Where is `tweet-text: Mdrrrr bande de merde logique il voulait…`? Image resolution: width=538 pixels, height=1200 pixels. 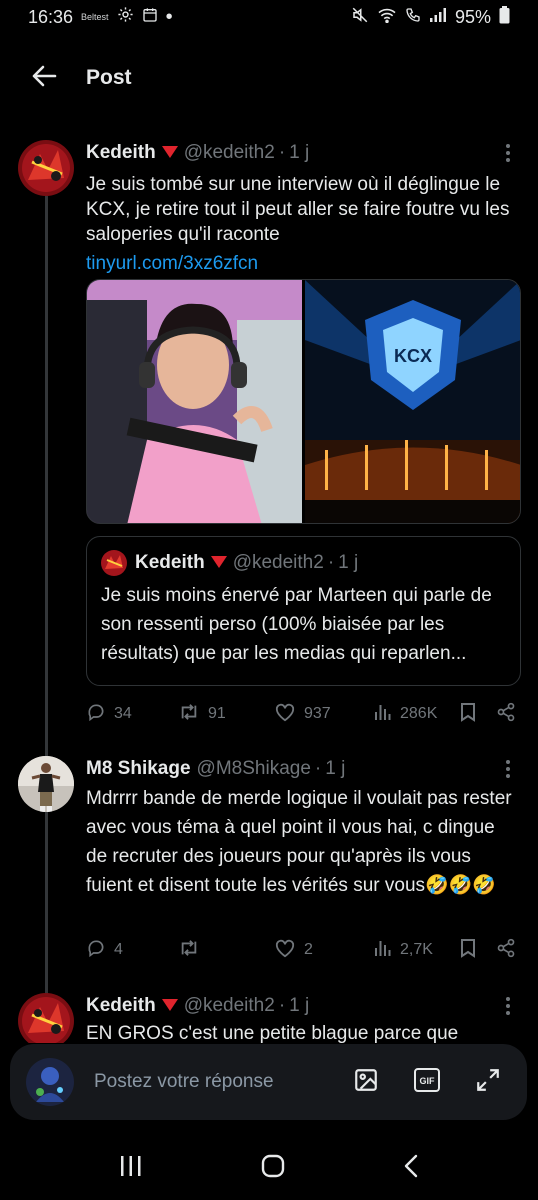
tweet-text: Mdrrrr bande de merde logique il voulait… is located at coordinates (299, 842).